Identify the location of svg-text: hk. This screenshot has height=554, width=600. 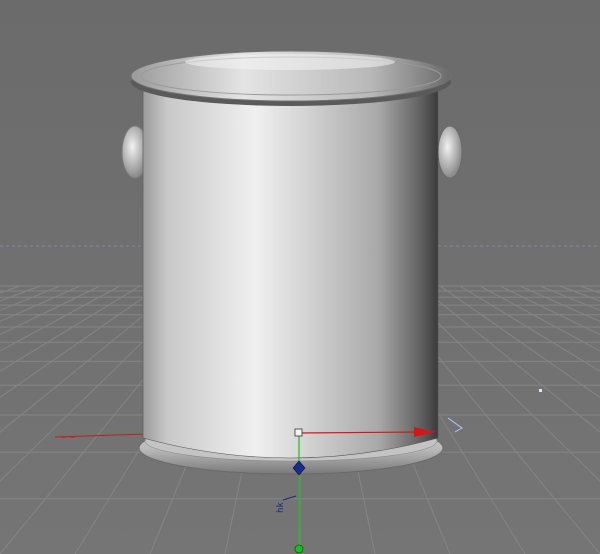
(281, 507).